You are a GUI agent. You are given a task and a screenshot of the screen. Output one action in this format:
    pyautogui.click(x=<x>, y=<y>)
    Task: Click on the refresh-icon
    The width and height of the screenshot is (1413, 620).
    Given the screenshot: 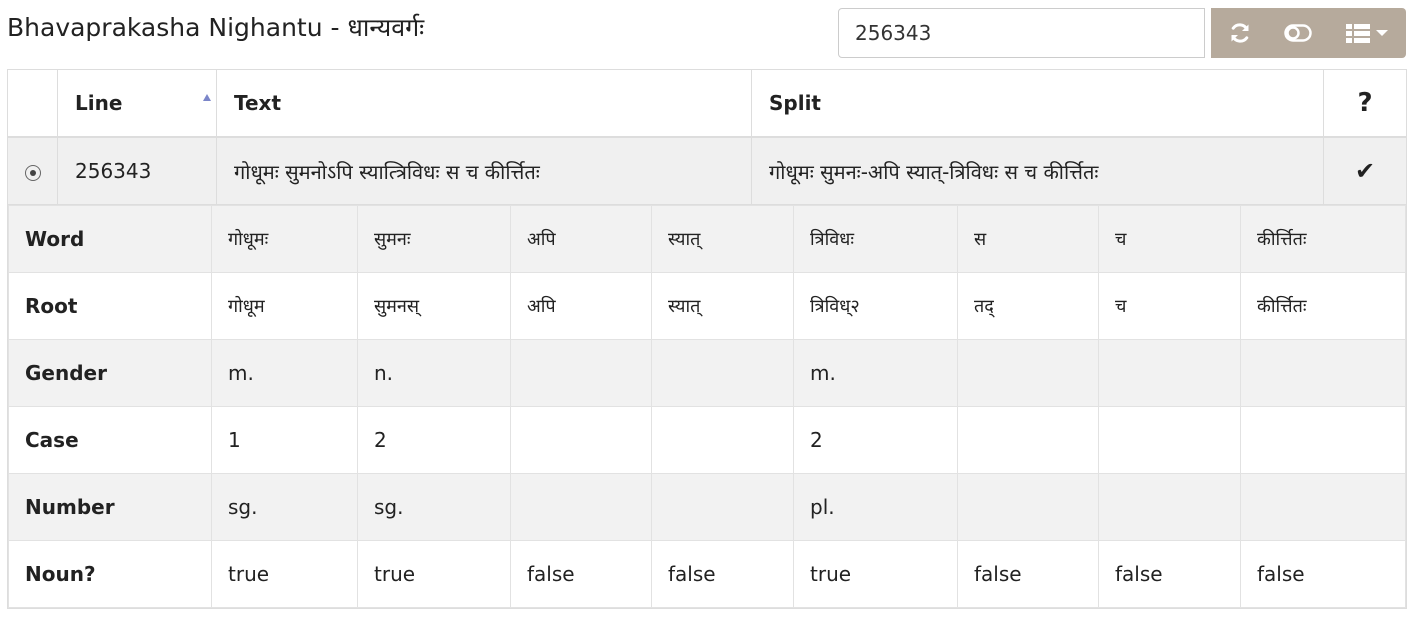 What is the action you would take?
    pyautogui.click(x=1240, y=33)
    